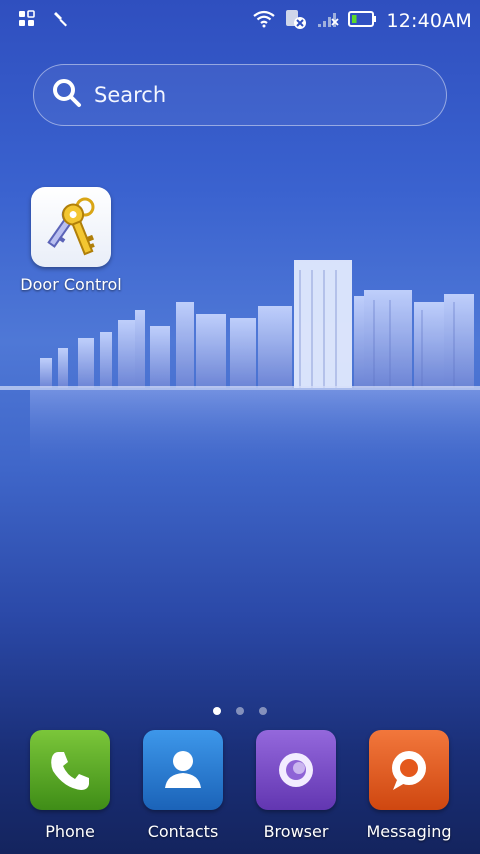  I want to click on search-icon, so click(67, 95).